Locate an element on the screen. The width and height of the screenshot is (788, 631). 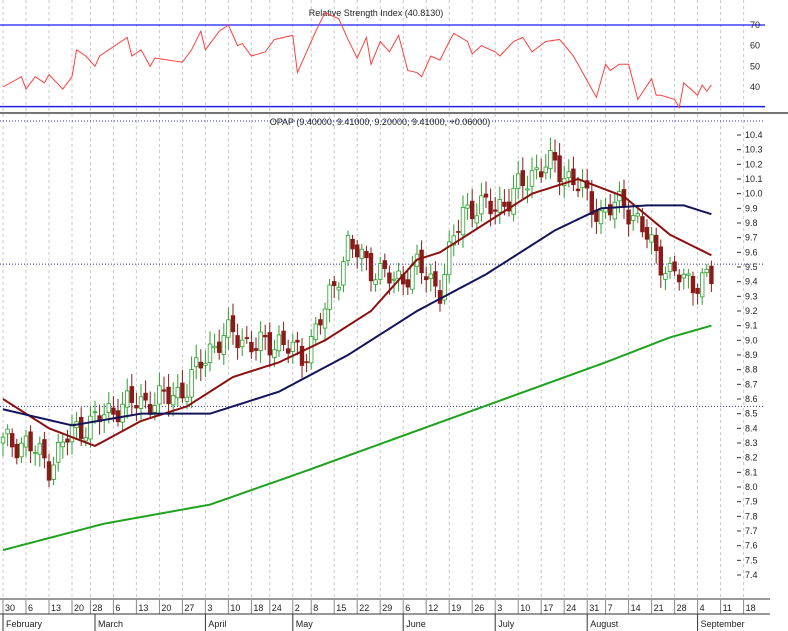
month-label: July is located at coordinates (506, 624).